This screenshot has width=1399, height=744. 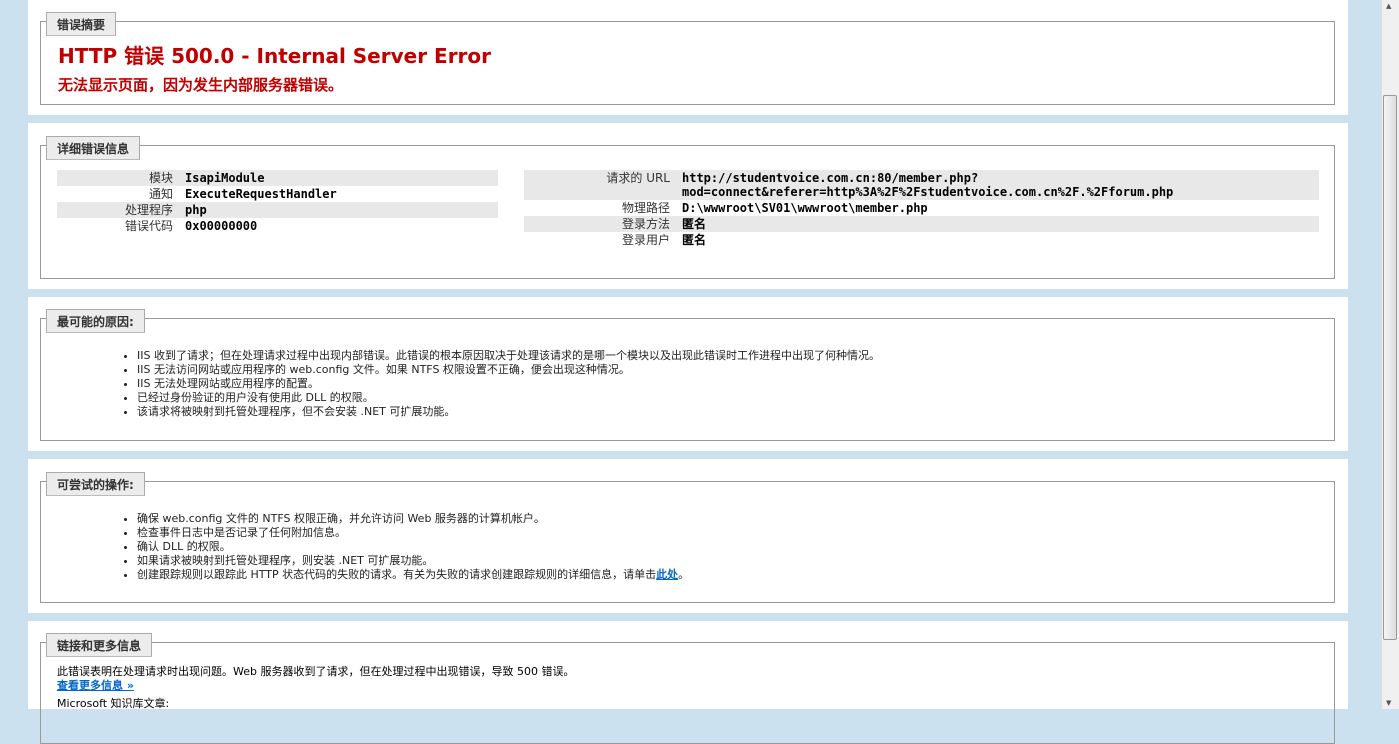 I want to click on value: IsapiModule, so click(x=225, y=178).